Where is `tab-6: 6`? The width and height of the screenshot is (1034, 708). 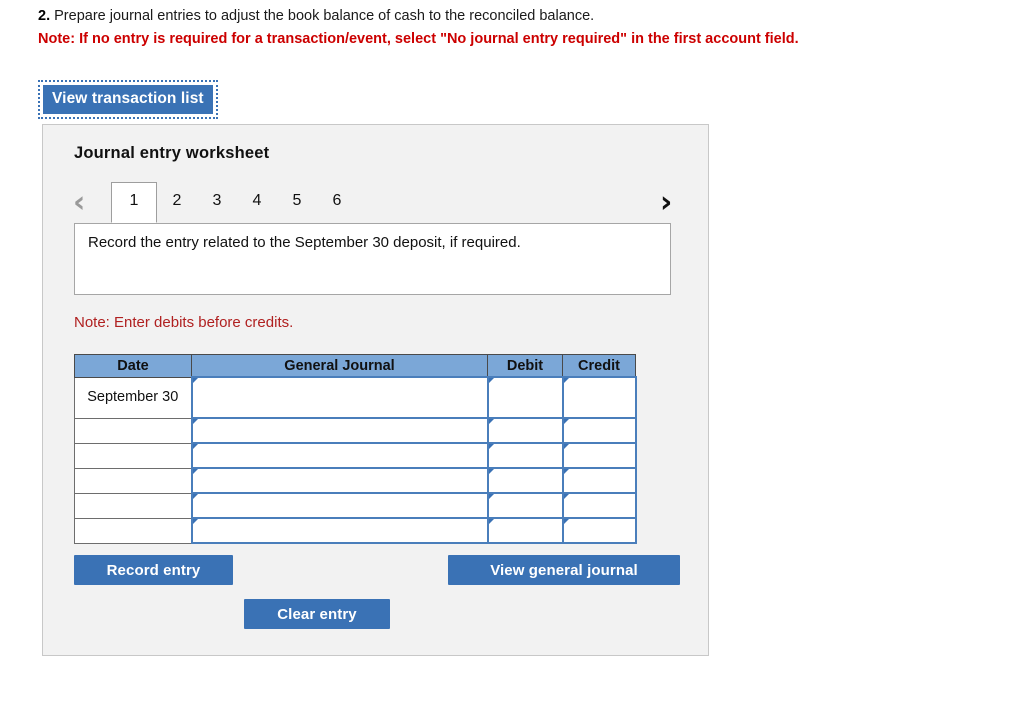 tab-6: 6 is located at coordinates (337, 201).